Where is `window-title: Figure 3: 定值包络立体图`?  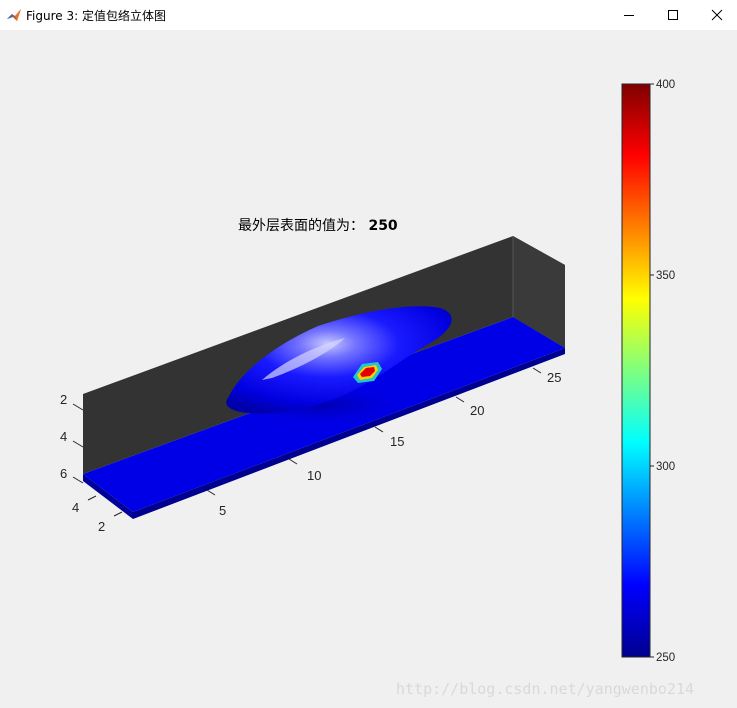
window-title: Figure 3: 定值包络立体图 is located at coordinates (96, 16).